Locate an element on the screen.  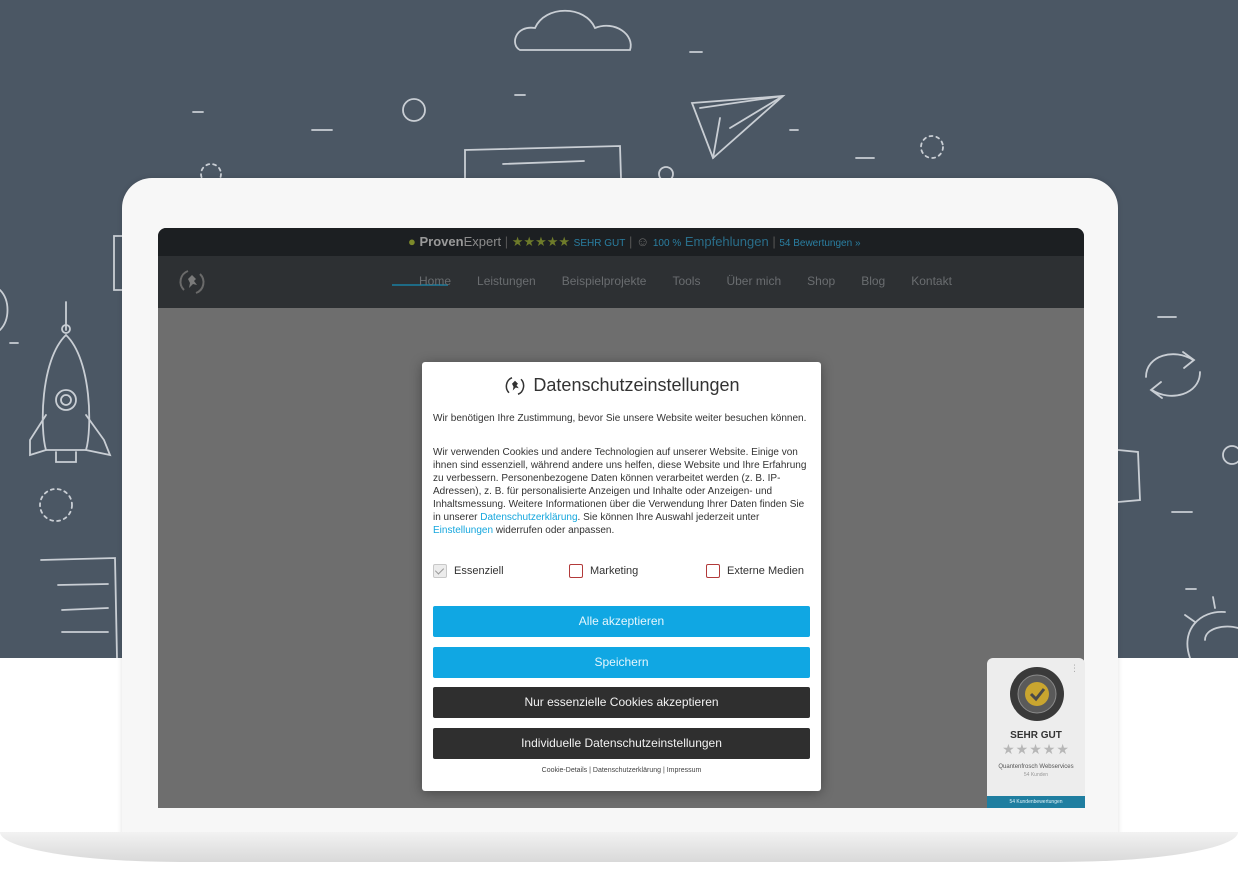
more-options-icon: ⋮ is located at coordinates (1074, 669).